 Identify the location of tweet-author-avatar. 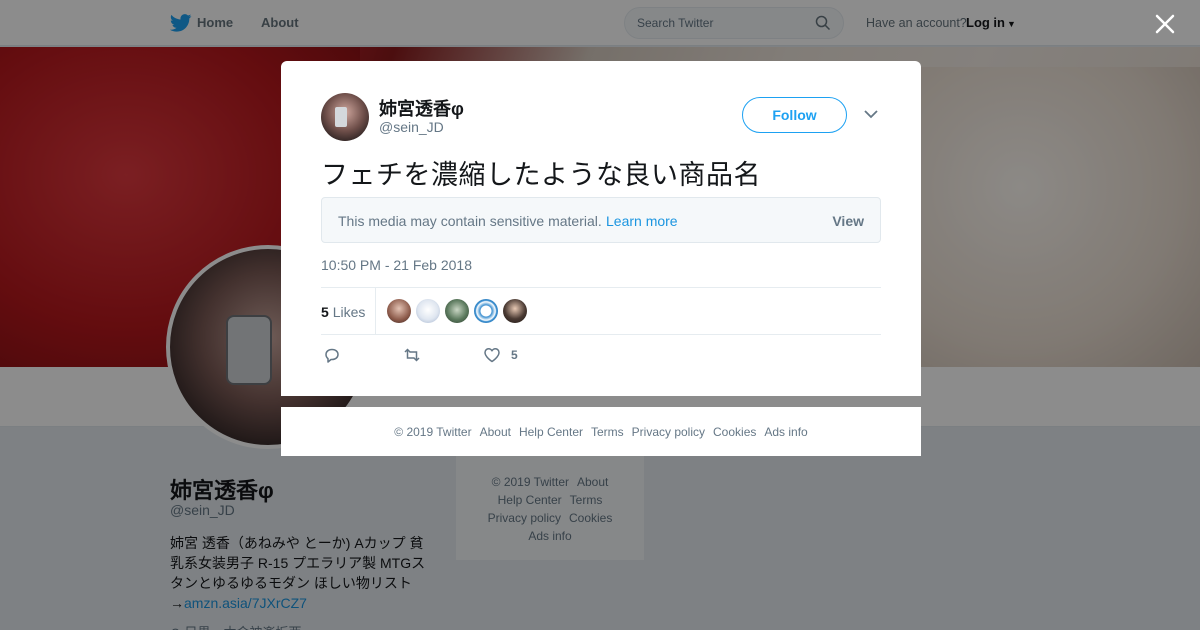
(345, 117).